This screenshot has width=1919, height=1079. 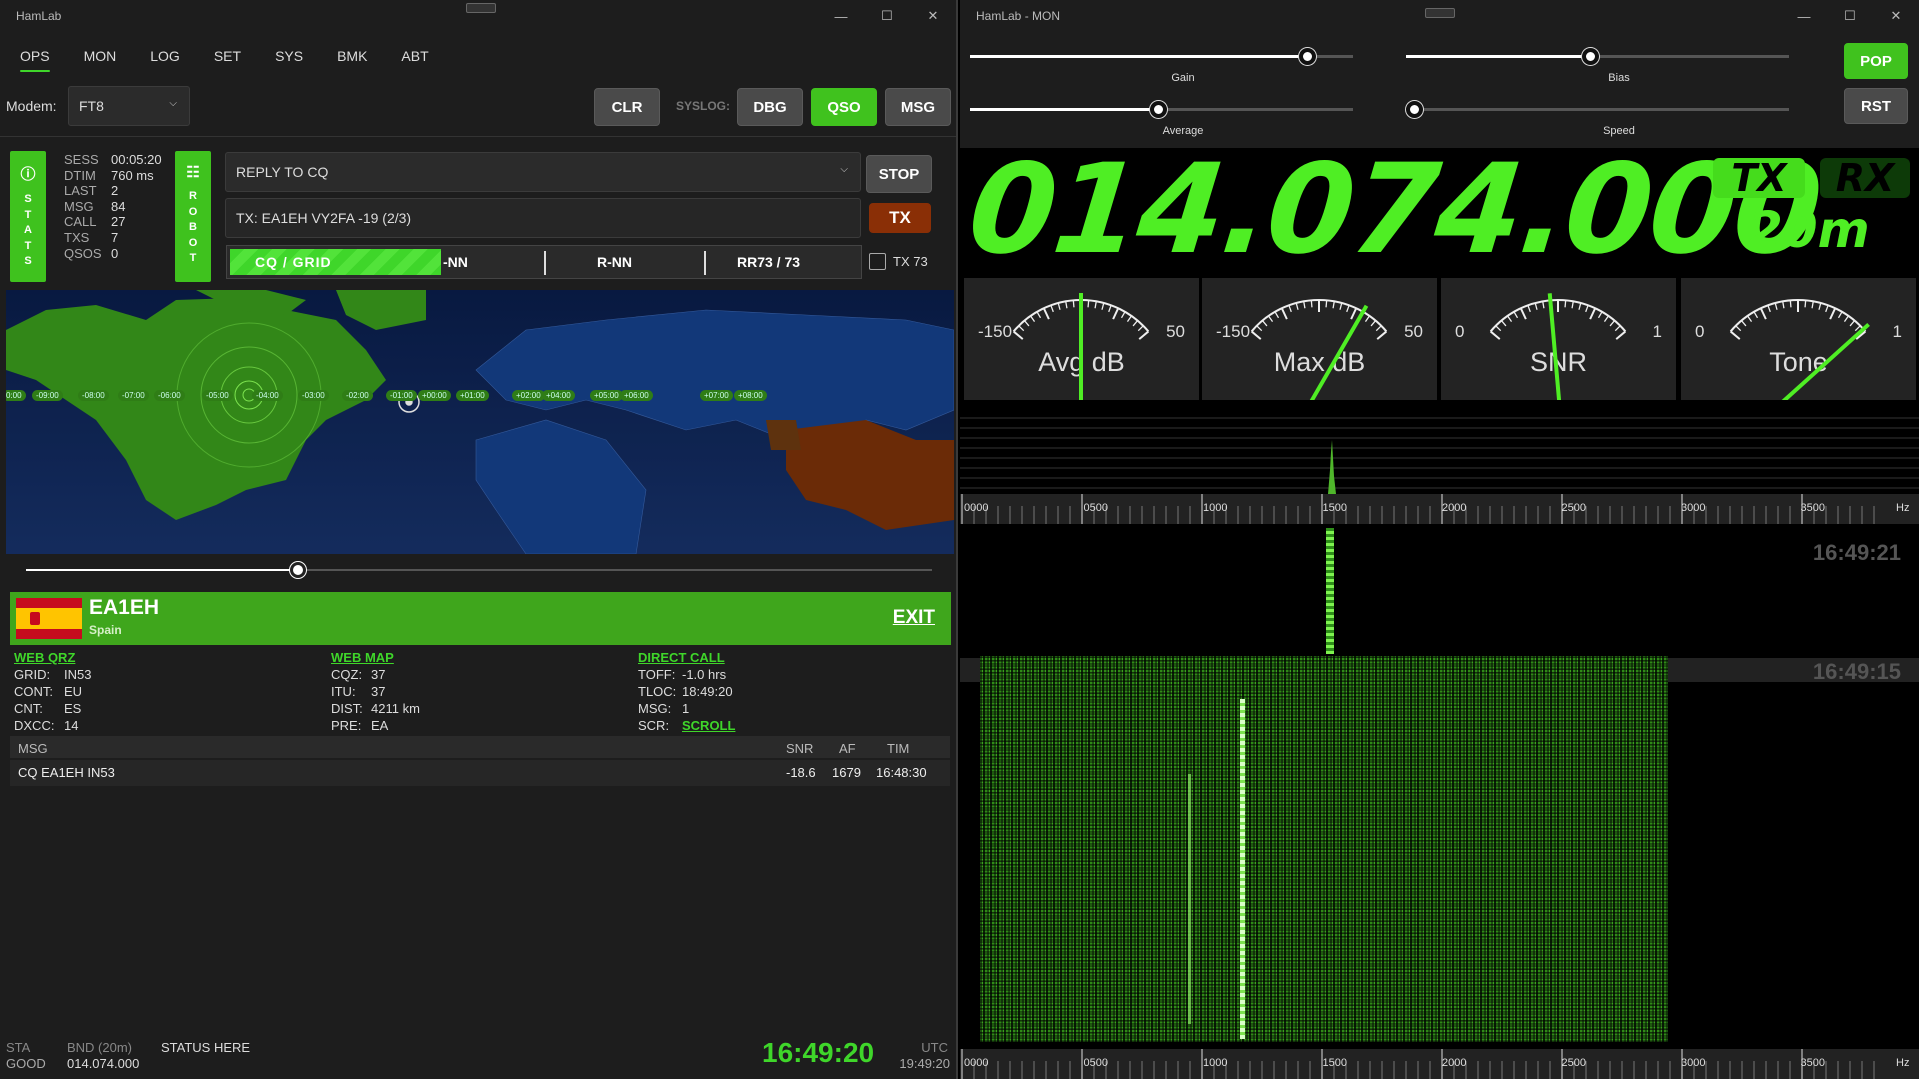 I want to click on tx-message-field: TX: EA1EH VY2FA -19 (2/3), so click(x=543, y=218).